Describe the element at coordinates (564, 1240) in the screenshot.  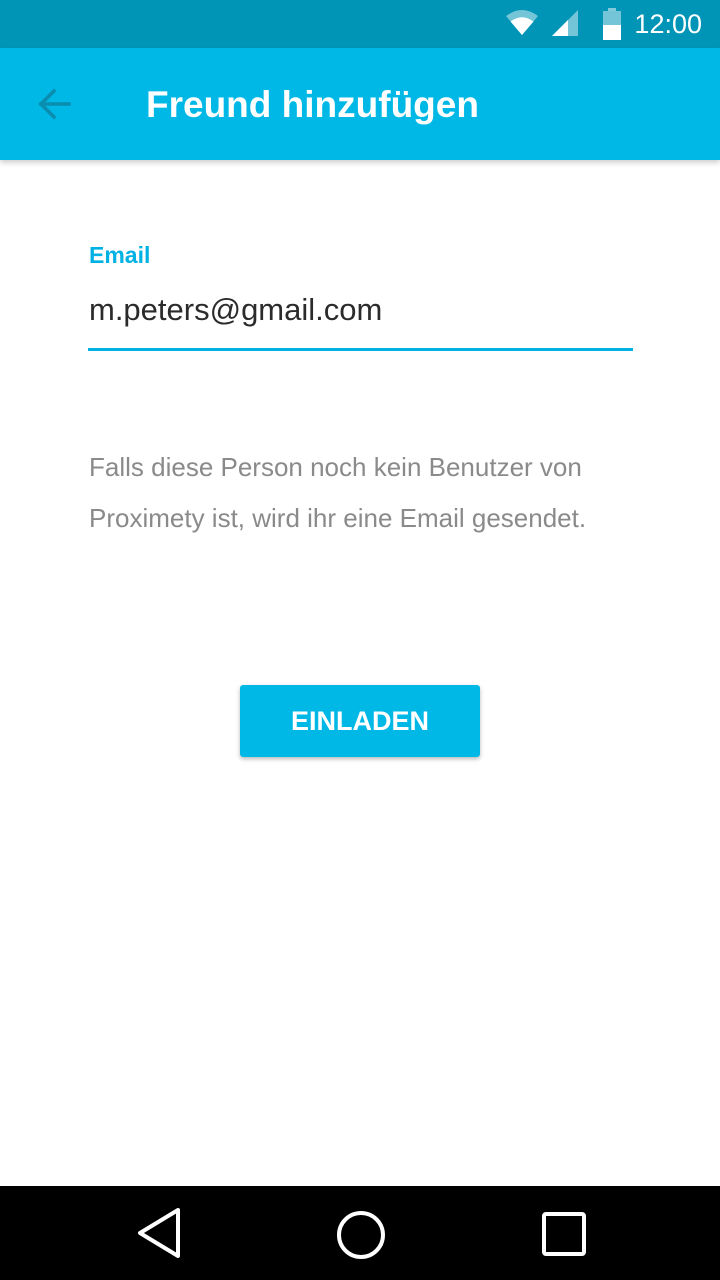
I see `square-recents-icon` at that location.